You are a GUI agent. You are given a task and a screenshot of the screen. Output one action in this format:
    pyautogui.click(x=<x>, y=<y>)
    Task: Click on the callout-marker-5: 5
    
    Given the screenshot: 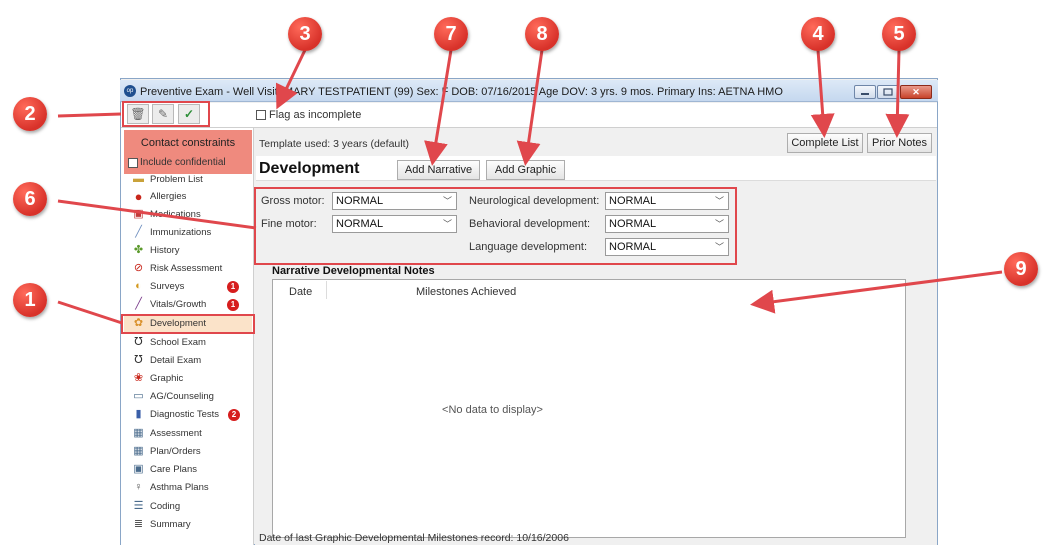 What is the action you would take?
    pyautogui.click(x=899, y=34)
    